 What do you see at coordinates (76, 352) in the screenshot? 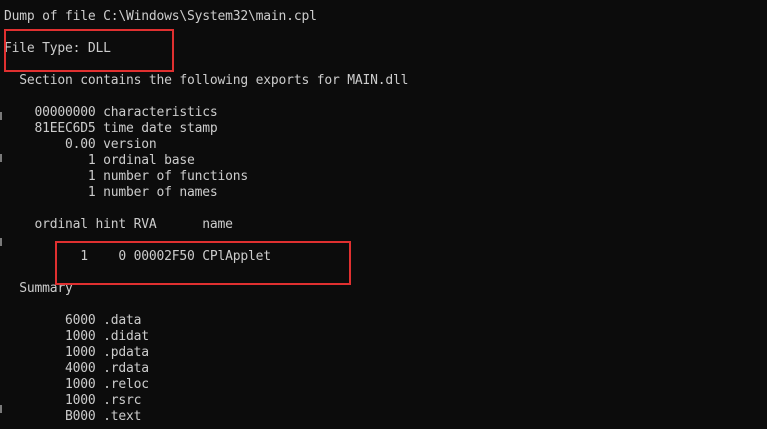
I see `summary-row-pdata: 1000 .pdata` at bounding box center [76, 352].